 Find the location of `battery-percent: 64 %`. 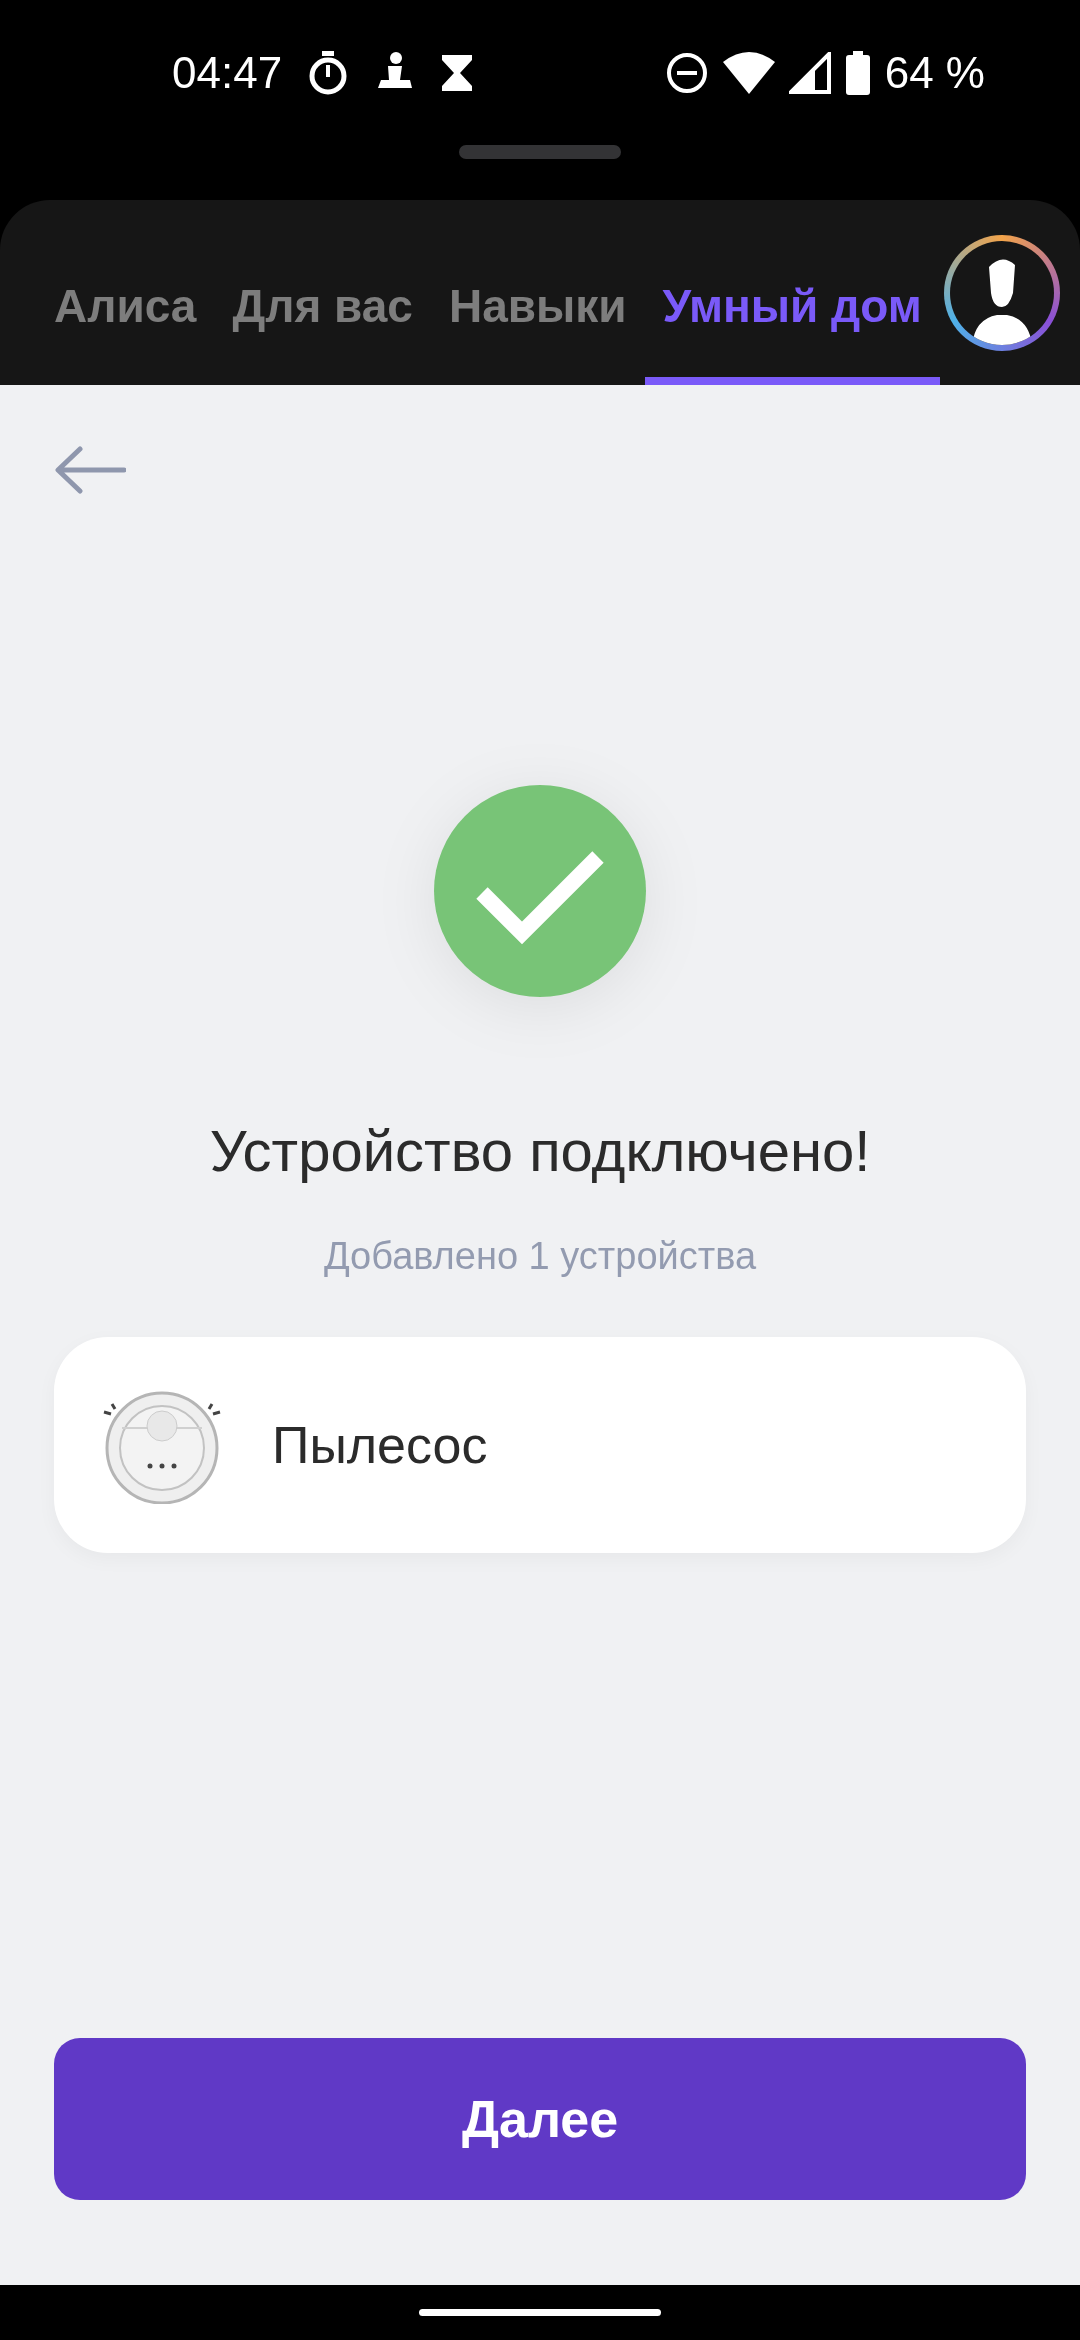

battery-percent: 64 % is located at coordinates (934, 72).